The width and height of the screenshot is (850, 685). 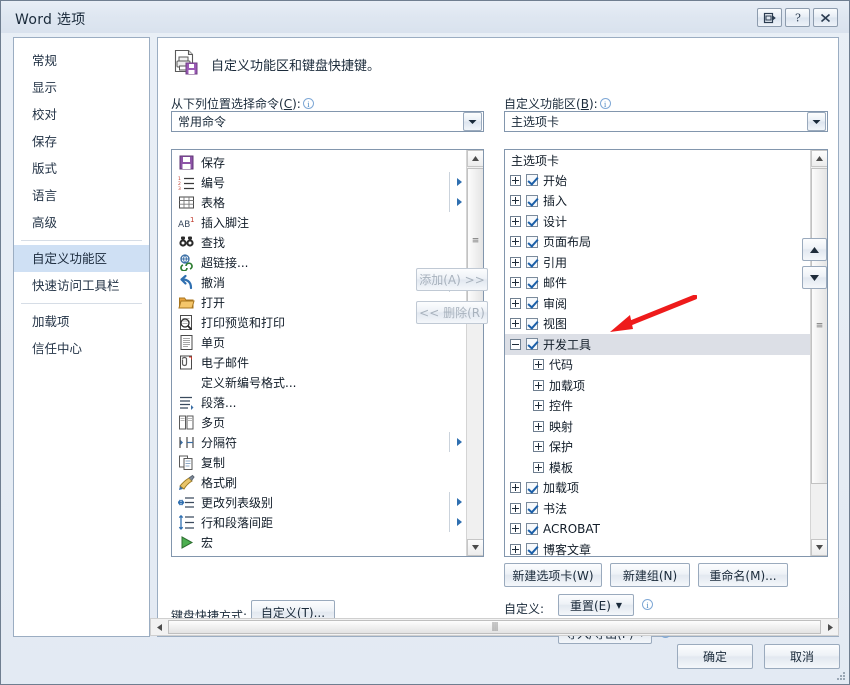 I want to click on move-up-button, so click(x=814, y=249).